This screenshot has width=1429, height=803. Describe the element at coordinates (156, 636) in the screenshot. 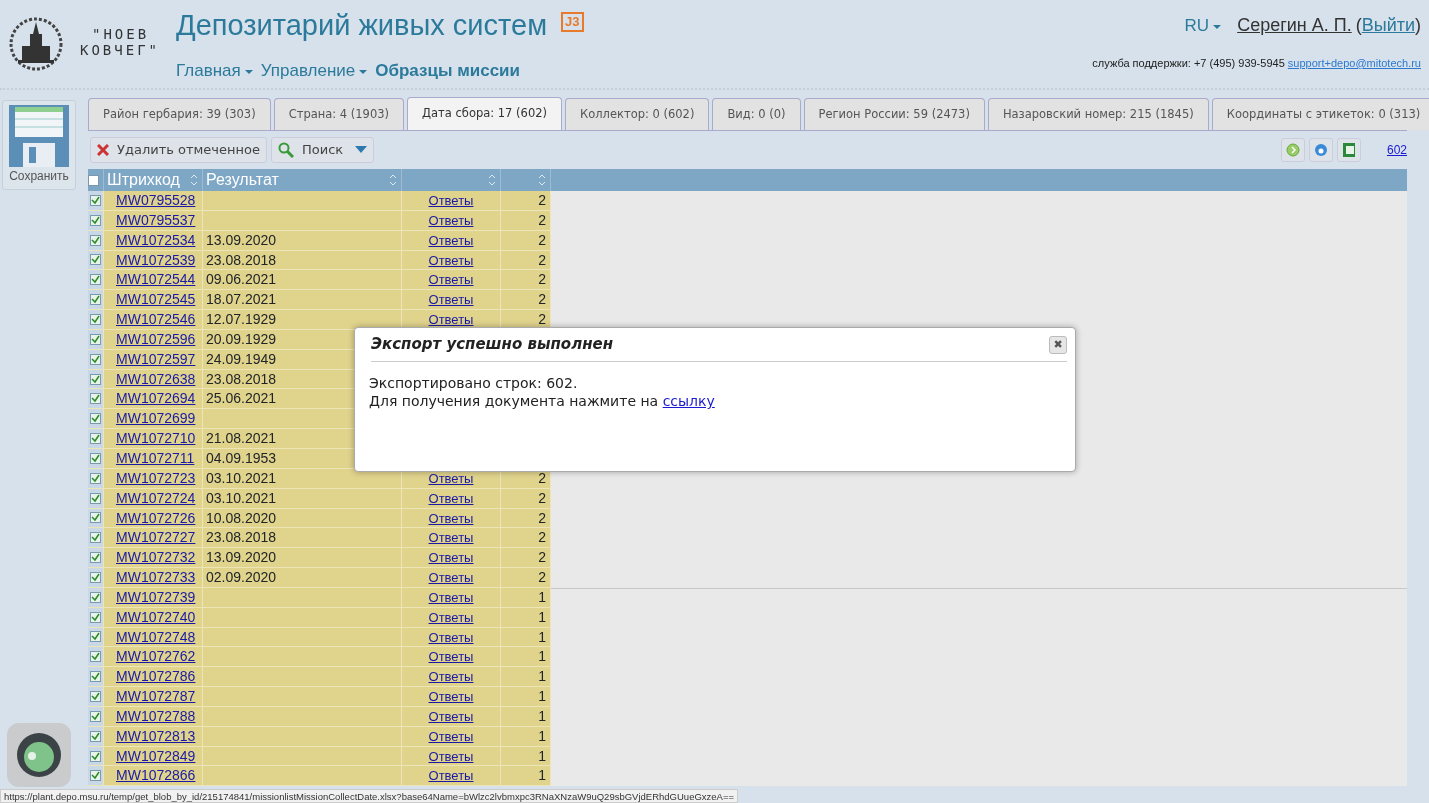

I see `barcode-link: MW1072748` at that location.